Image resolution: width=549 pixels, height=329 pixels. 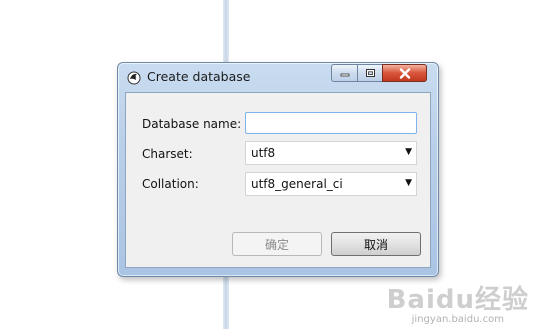 I want to click on title-bar: Create database, so click(x=278, y=77).